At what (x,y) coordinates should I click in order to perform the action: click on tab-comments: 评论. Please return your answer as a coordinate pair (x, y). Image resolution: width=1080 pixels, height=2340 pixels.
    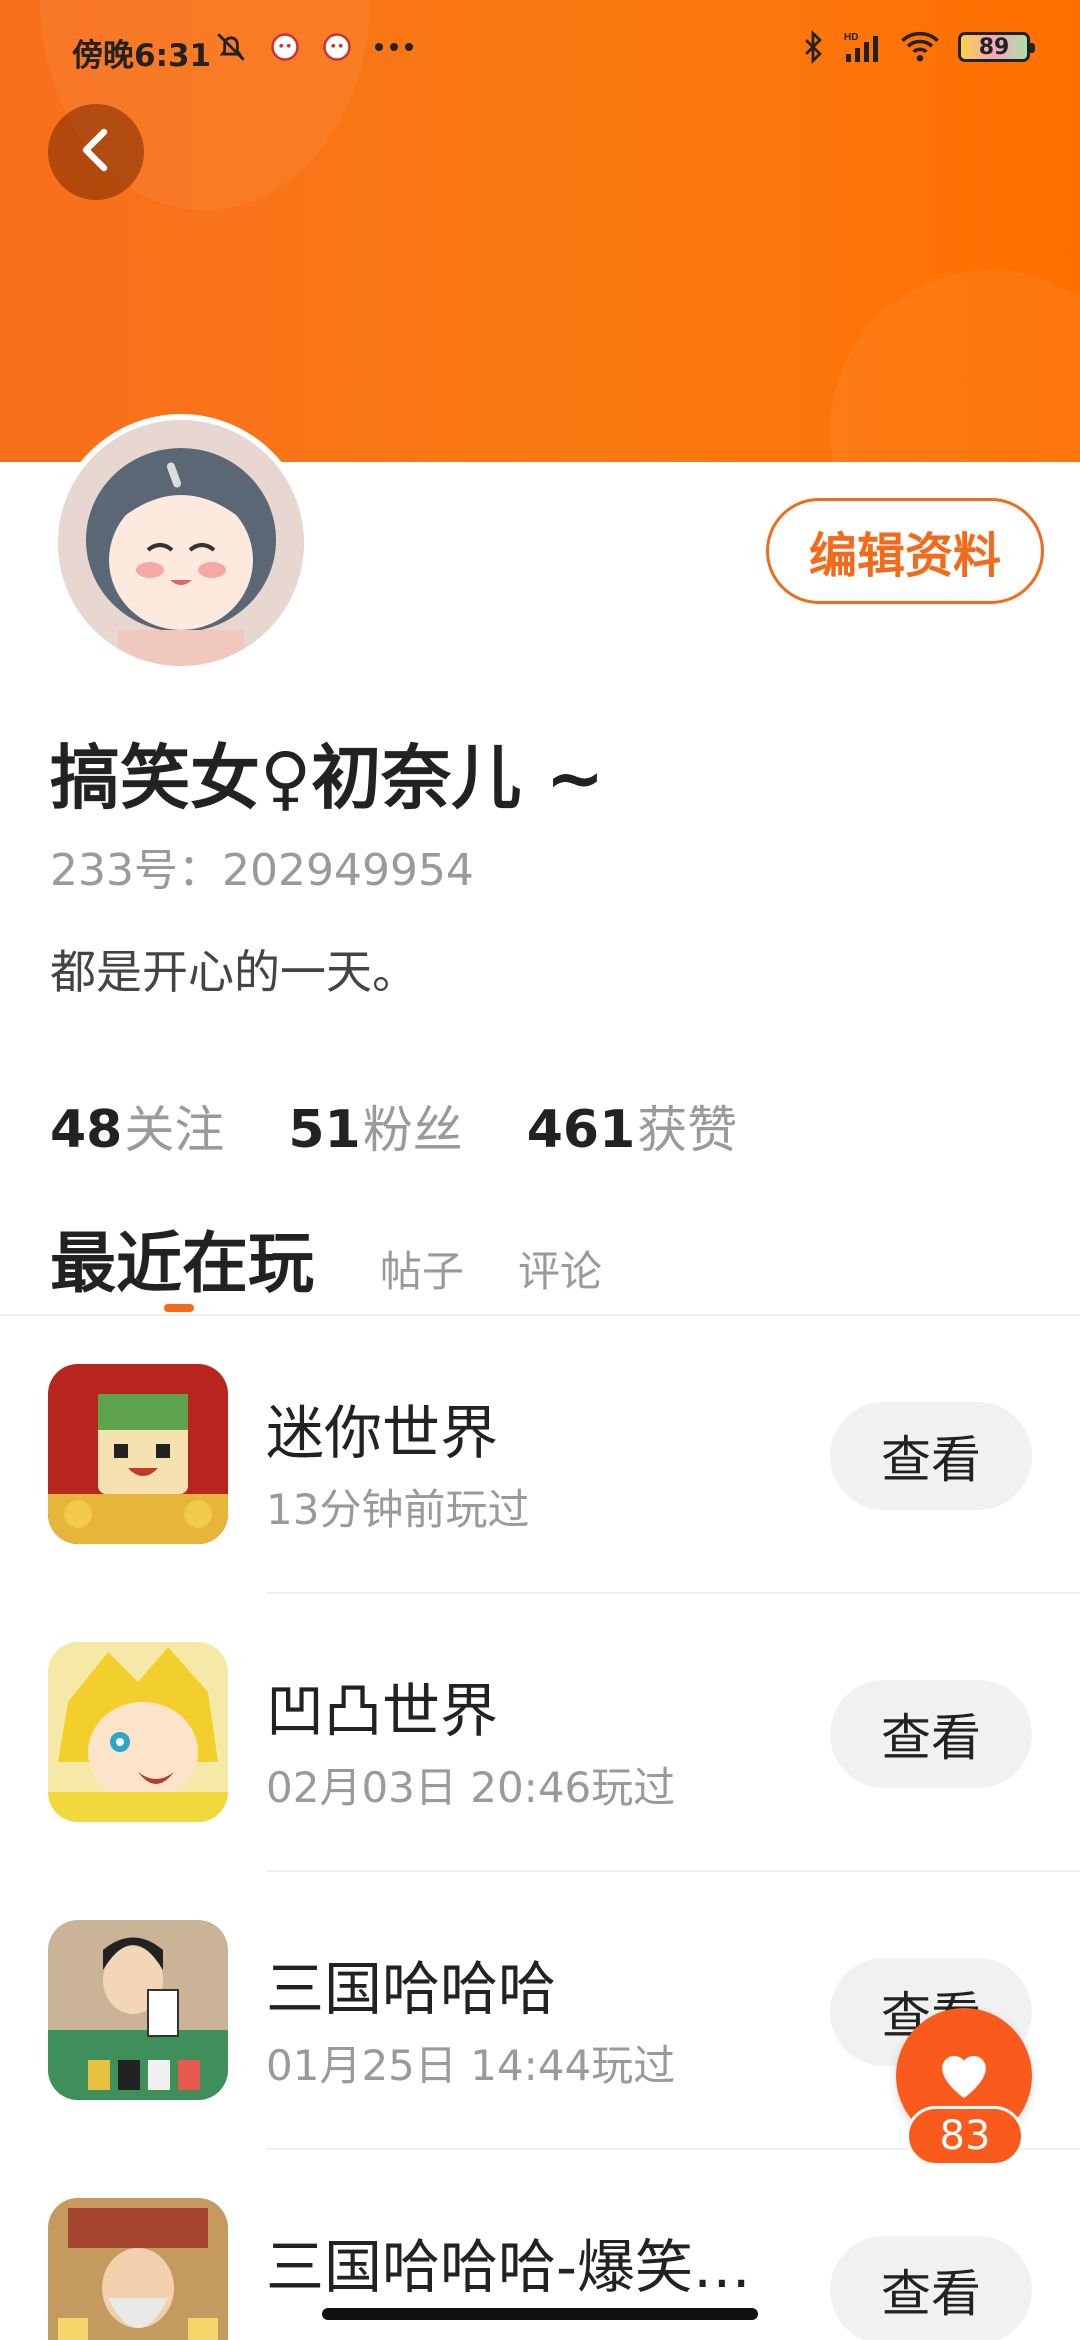
    Looking at the image, I should click on (560, 1268).